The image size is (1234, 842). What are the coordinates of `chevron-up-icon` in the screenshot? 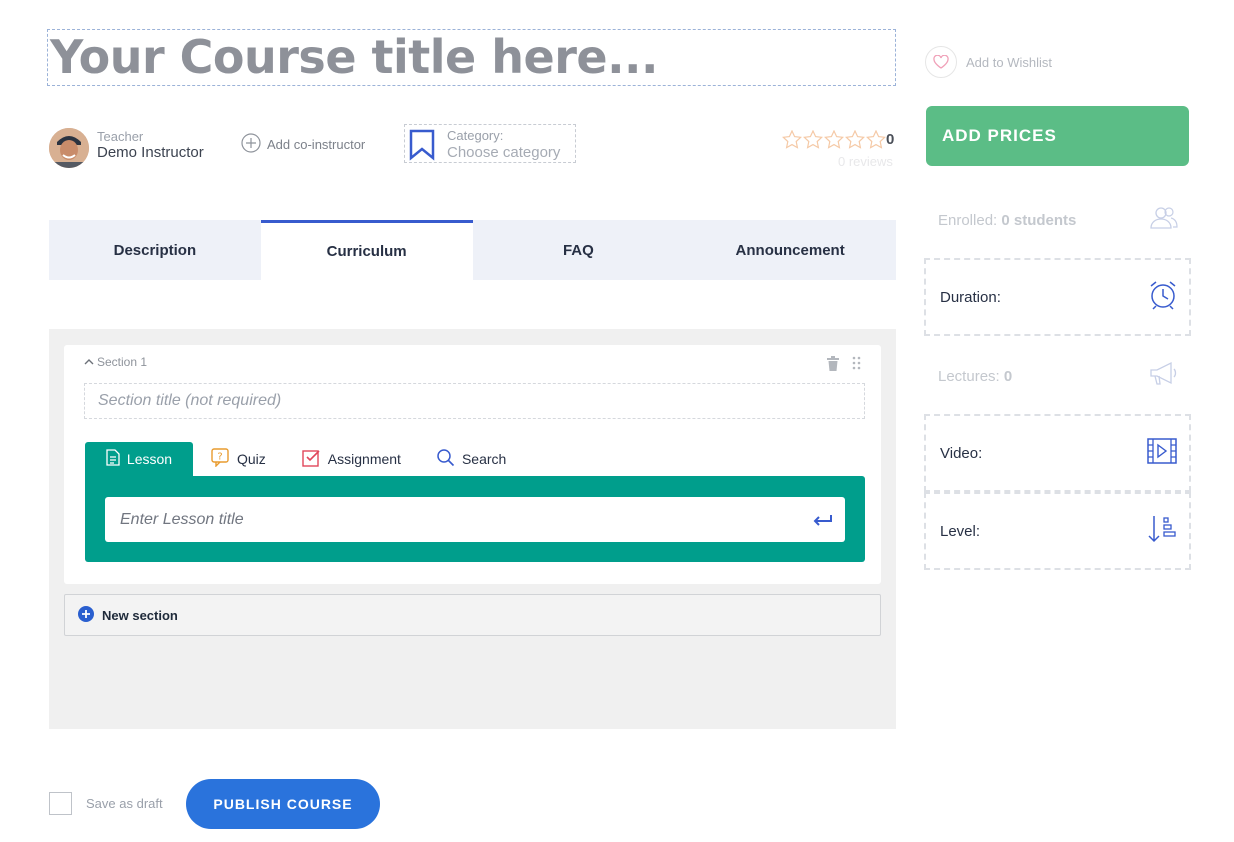 It's located at (89, 362).